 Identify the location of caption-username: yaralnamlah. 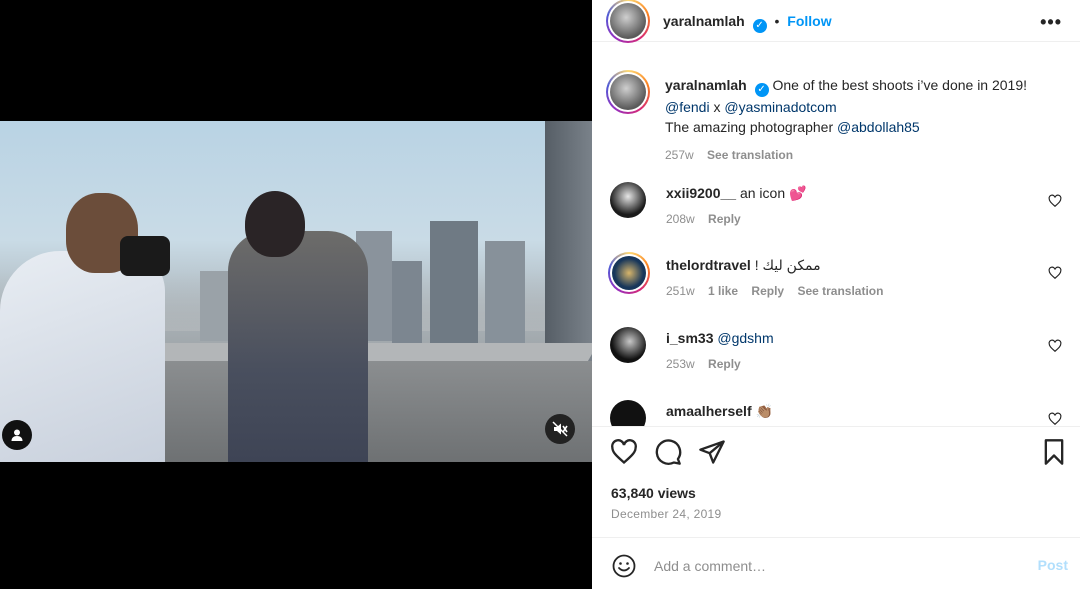
(706, 85).